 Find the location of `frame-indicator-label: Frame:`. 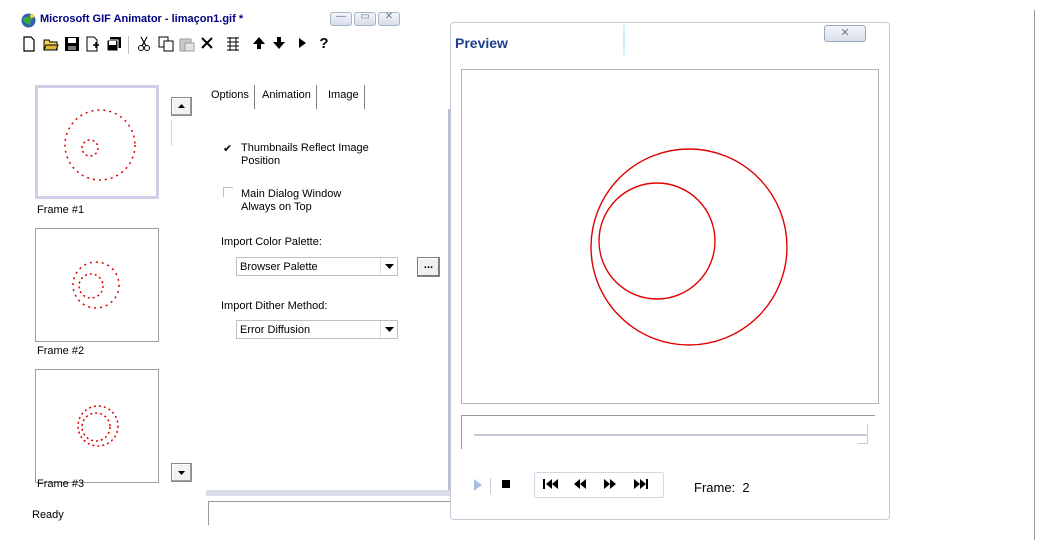

frame-indicator-label: Frame: is located at coordinates (715, 487).